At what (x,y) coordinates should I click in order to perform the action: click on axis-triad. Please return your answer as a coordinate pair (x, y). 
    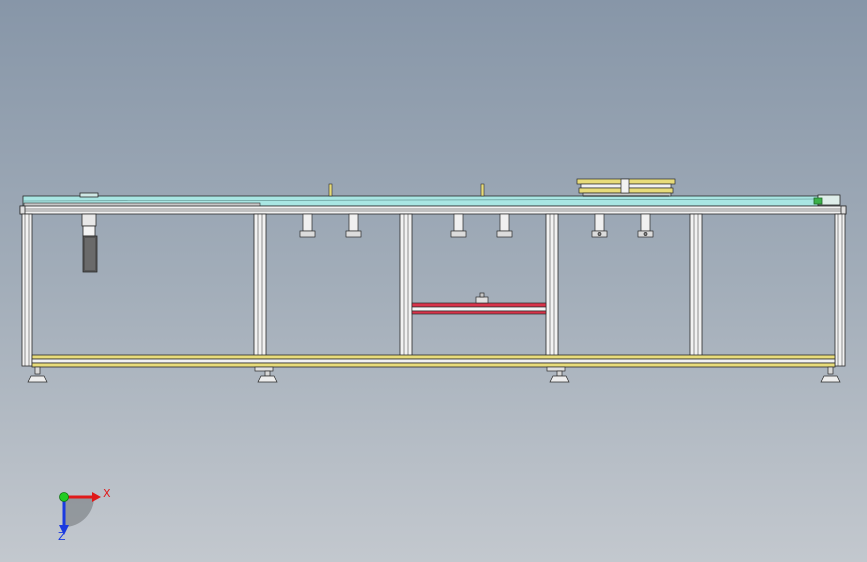
    Looking at the image, I should click on (80, 513).